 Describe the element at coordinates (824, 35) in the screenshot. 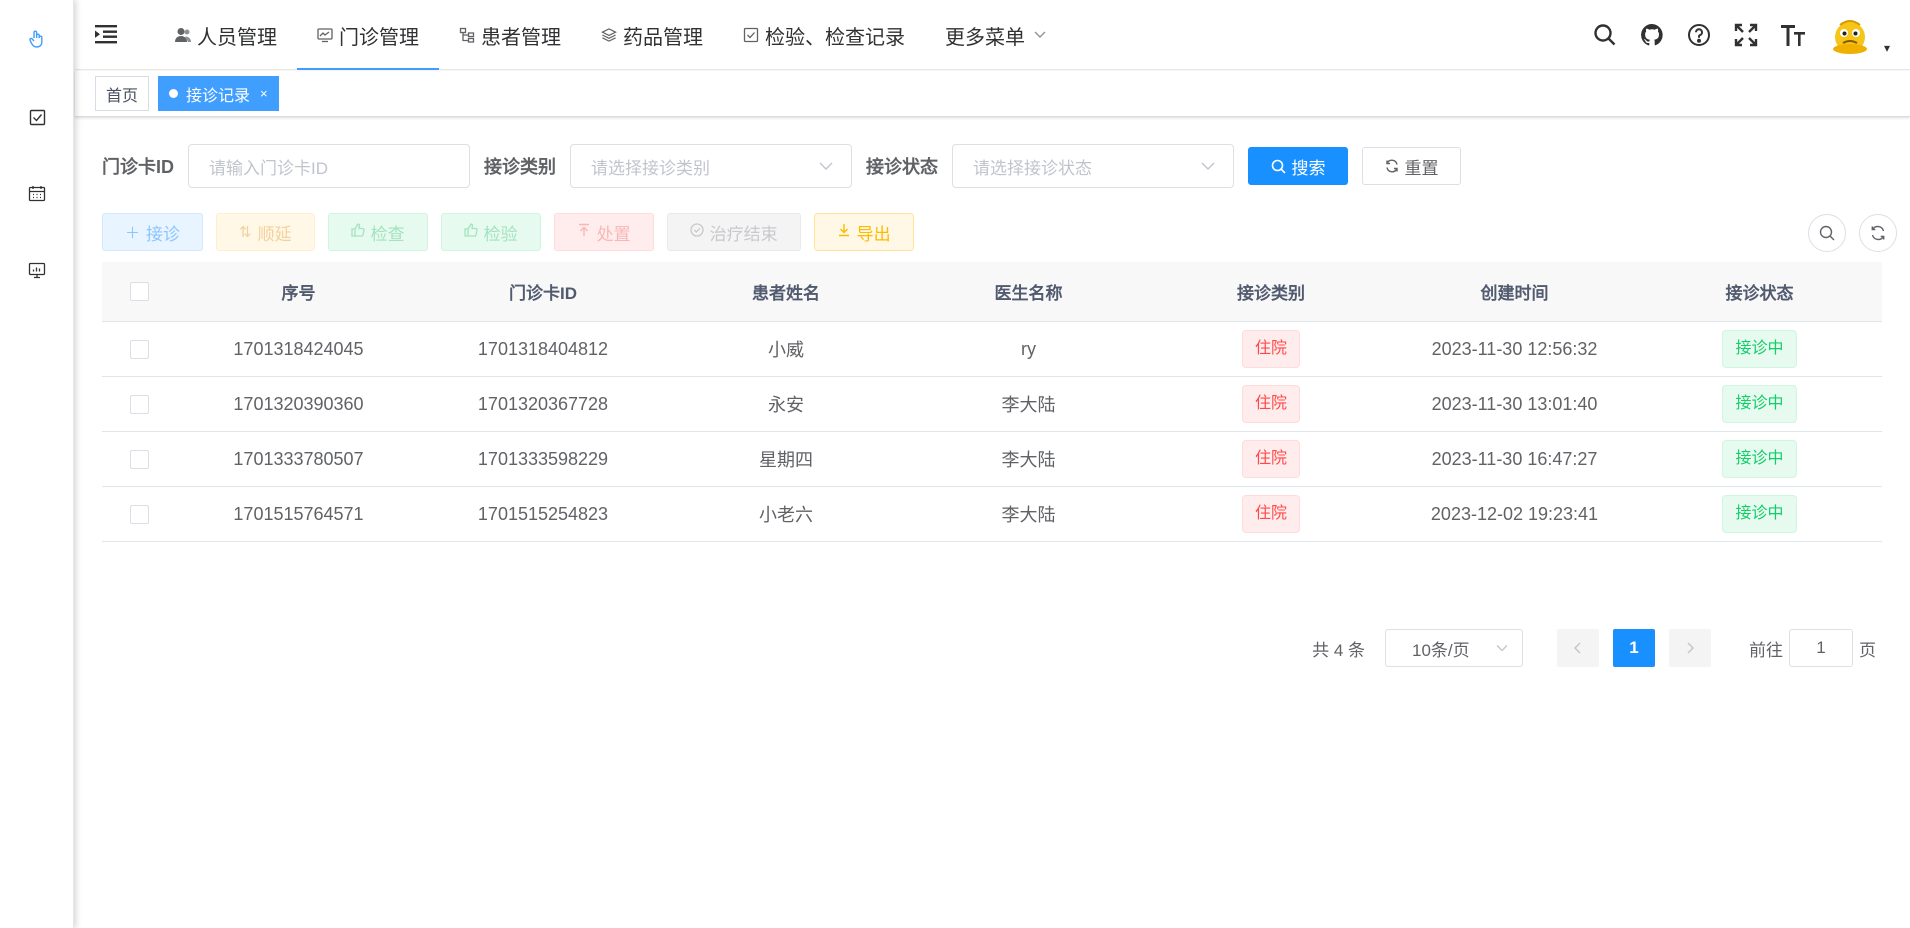

I see `menu-exam-records: 检验、检查记录` at that location.